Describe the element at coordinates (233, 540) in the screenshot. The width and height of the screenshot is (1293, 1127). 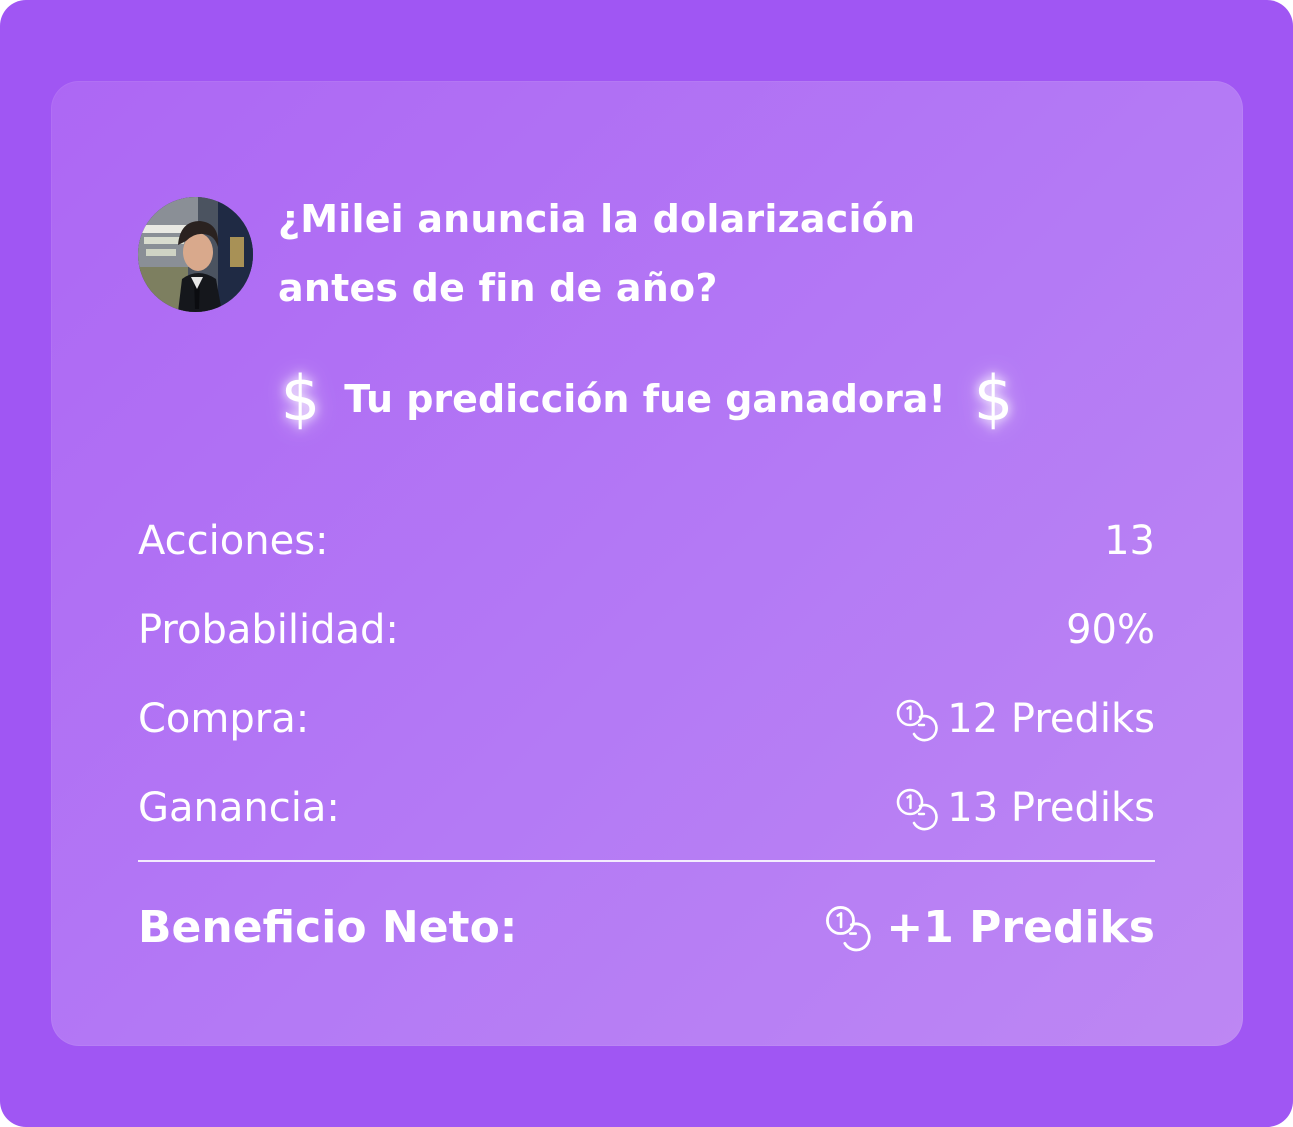
I see `stat-label: Acciones:` at that location.